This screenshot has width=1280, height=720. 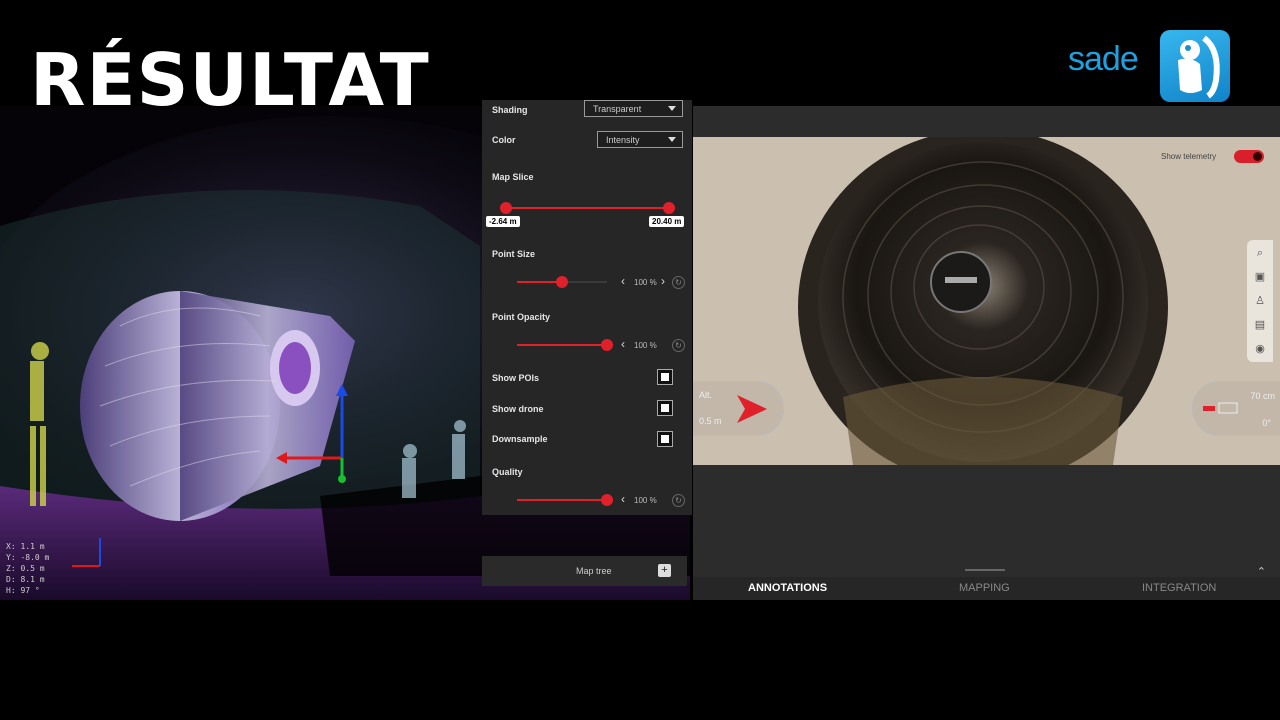 What do you see at coordinates (667, 221) in the screenshot?
I see `map-slice-max-value: 20.40 m` at bounding box center [667, 221].